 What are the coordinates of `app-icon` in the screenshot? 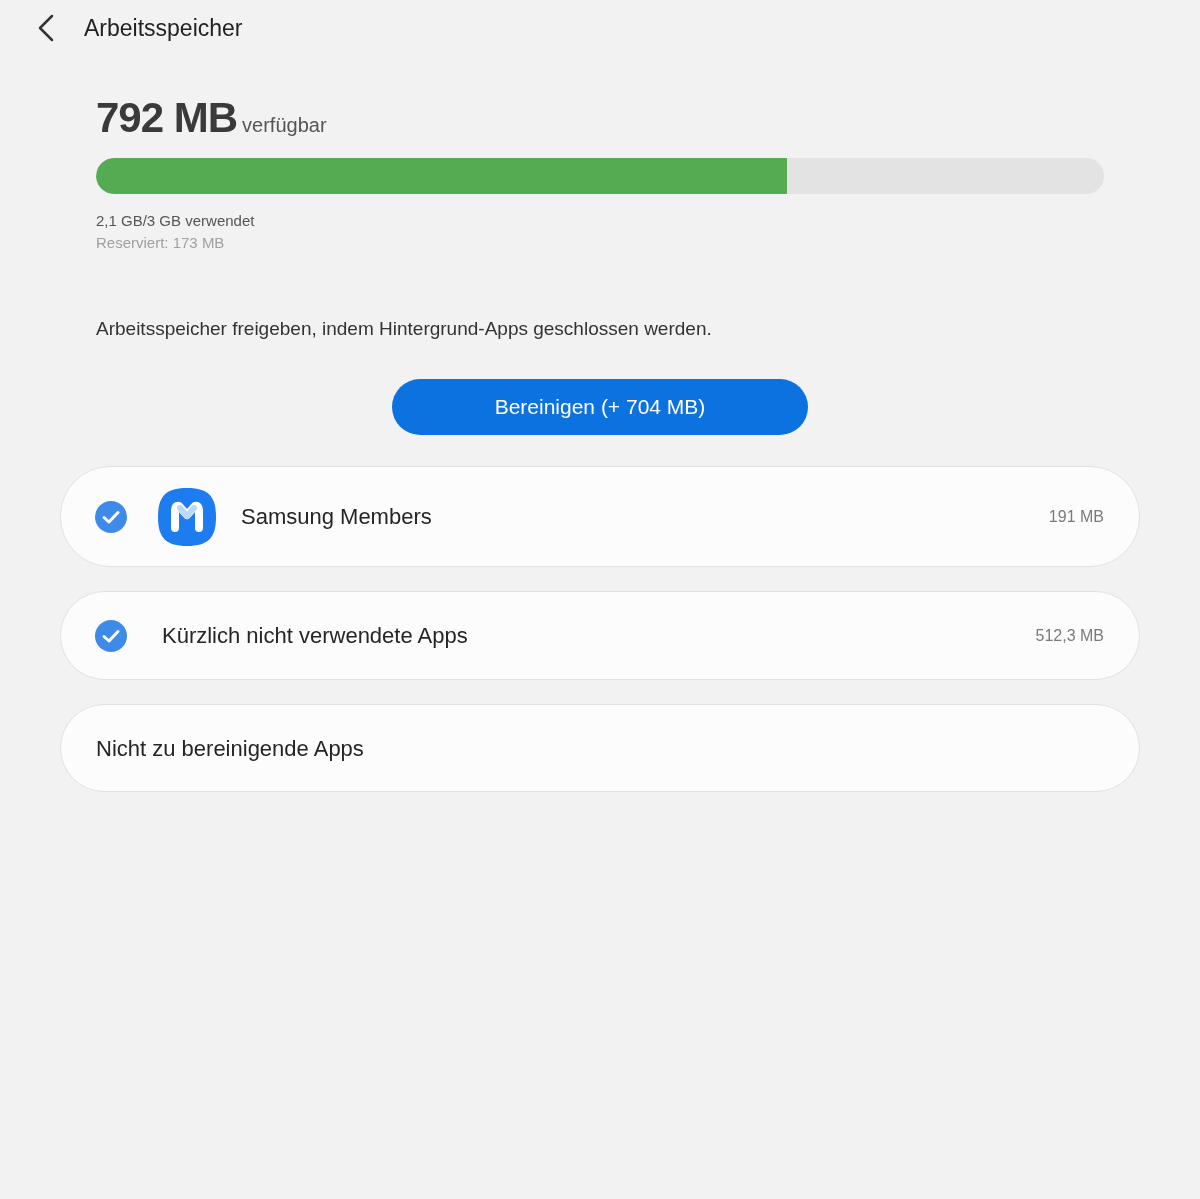 It's located at (187, 516).